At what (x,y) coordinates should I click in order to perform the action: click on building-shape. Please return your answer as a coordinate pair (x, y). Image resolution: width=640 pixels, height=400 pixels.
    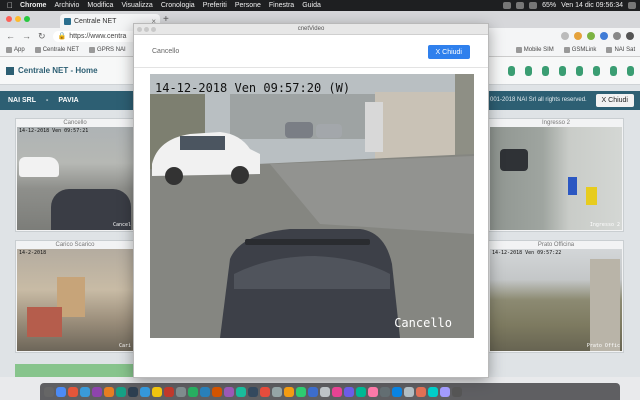
    Looking at the image, I should click on (415, 127).